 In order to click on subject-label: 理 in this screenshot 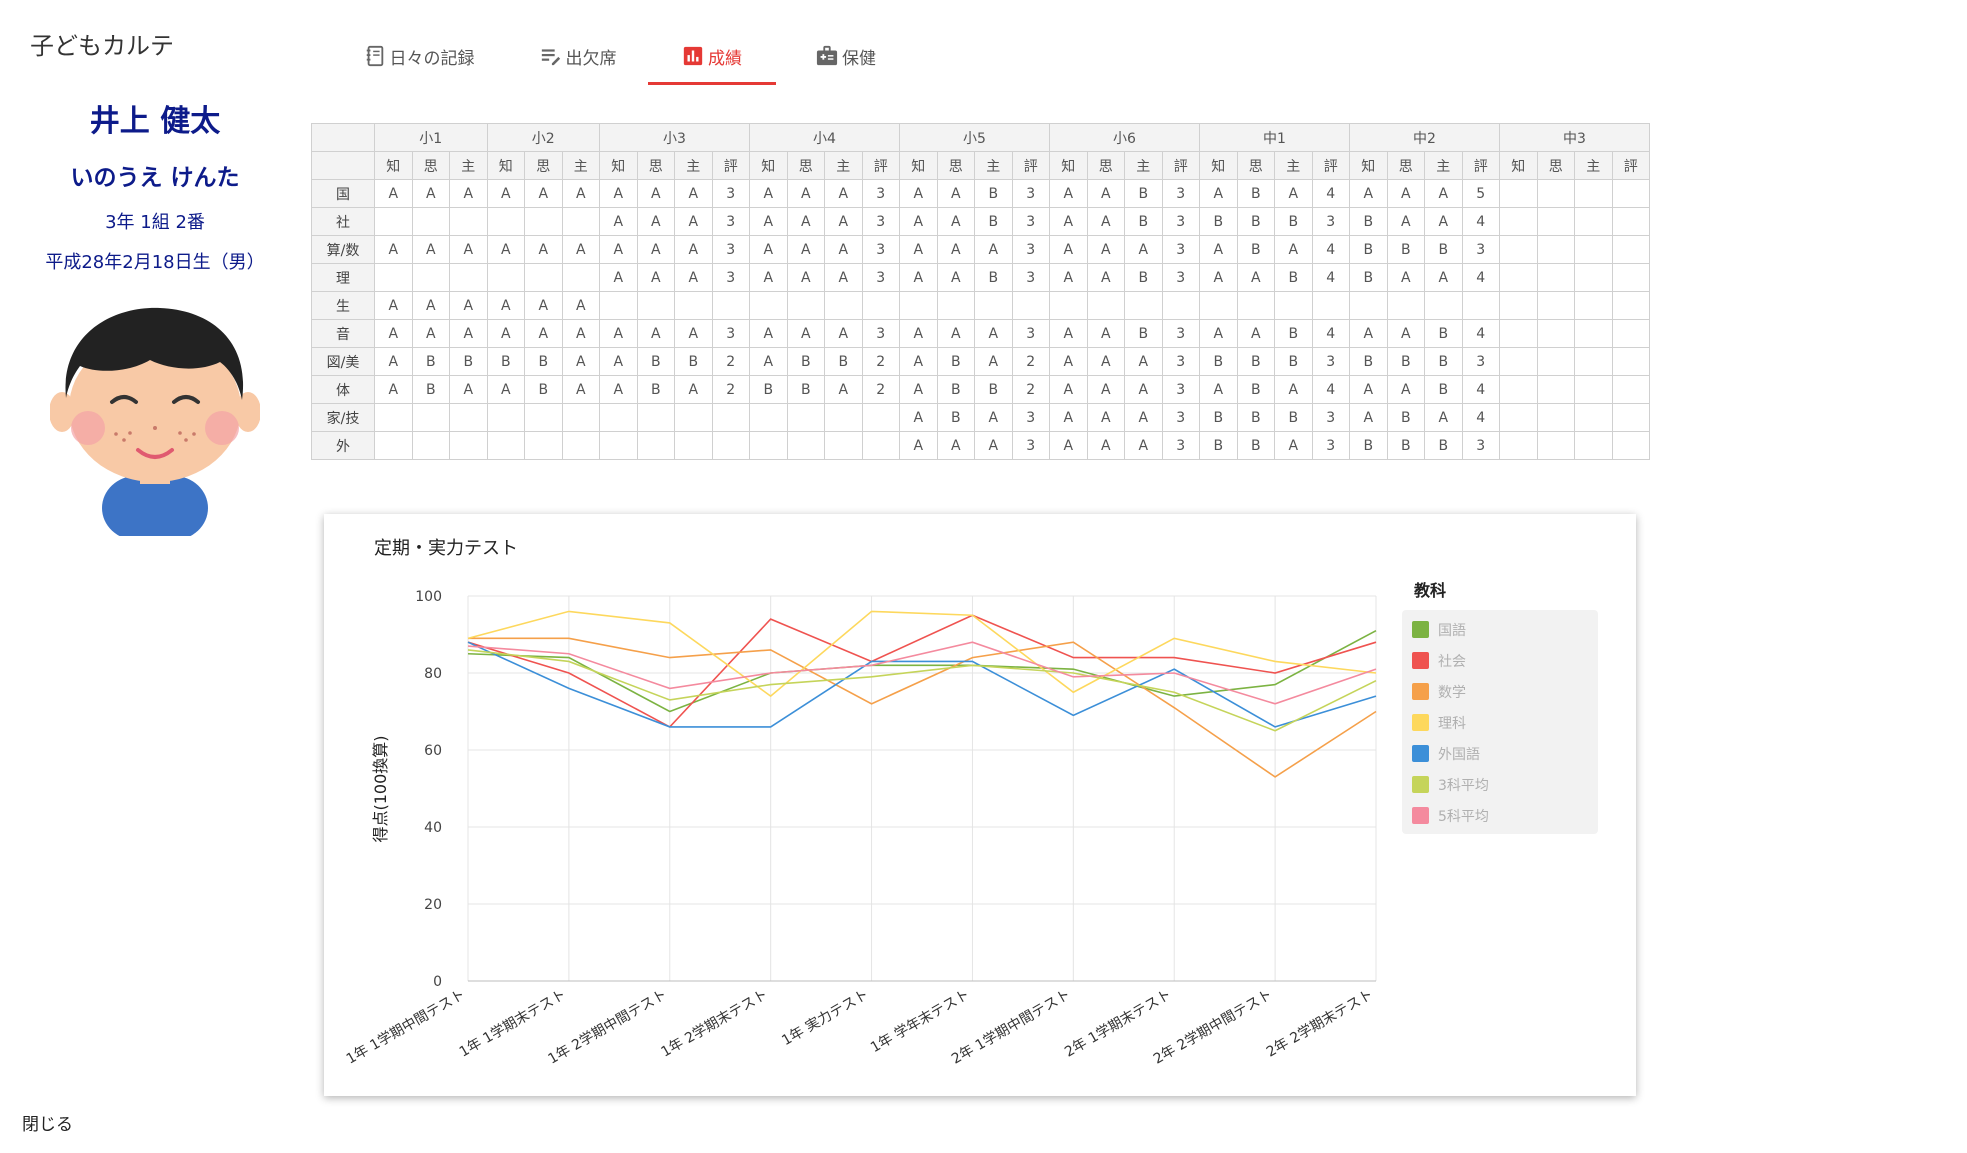, I will do `click(343, 277)`.